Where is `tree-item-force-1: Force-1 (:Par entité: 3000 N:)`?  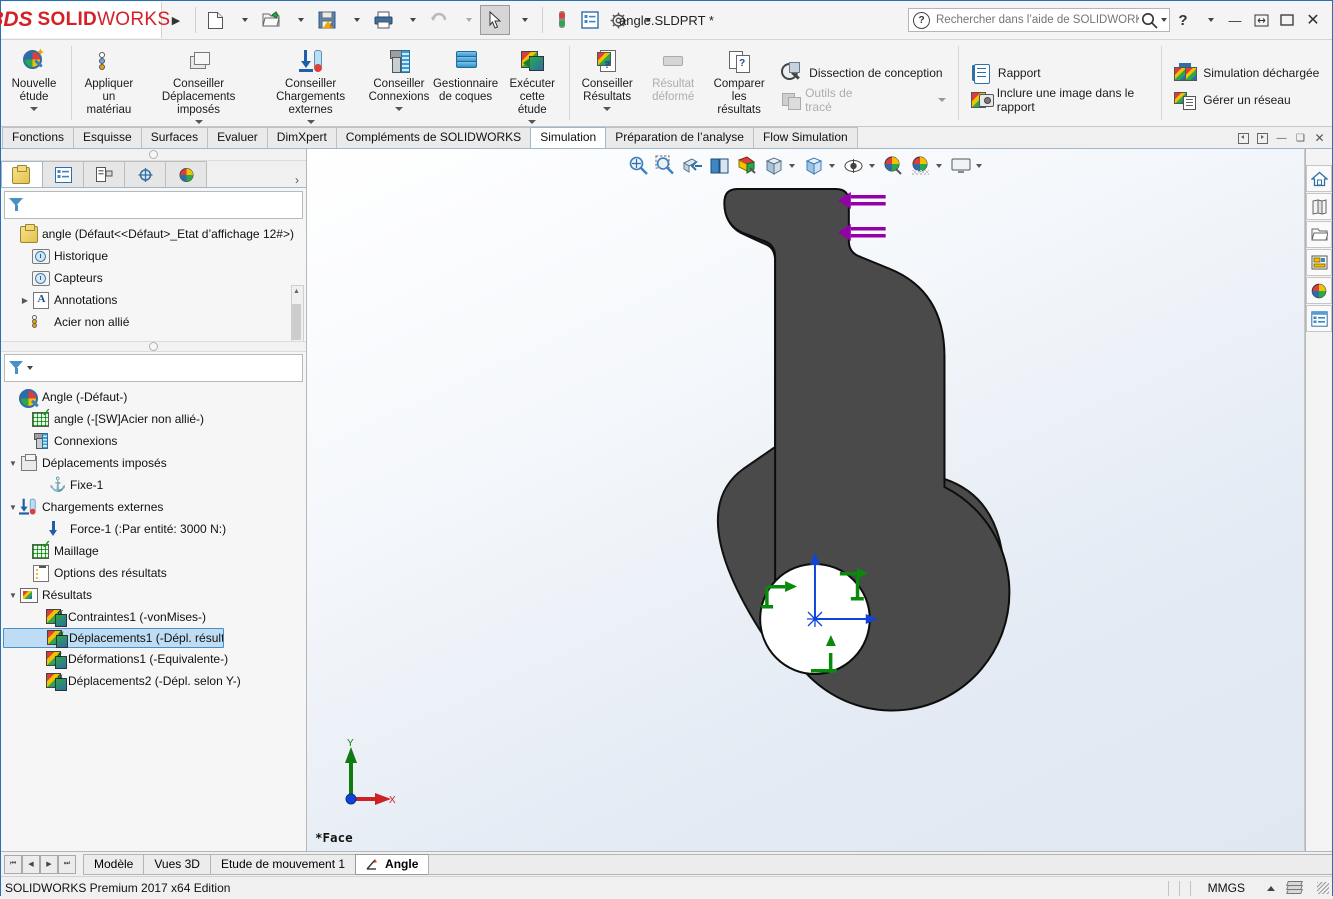 tree-item-force-1: Force-1 (:Par entité: 3000 N:) is located at coordinates (154, 529).